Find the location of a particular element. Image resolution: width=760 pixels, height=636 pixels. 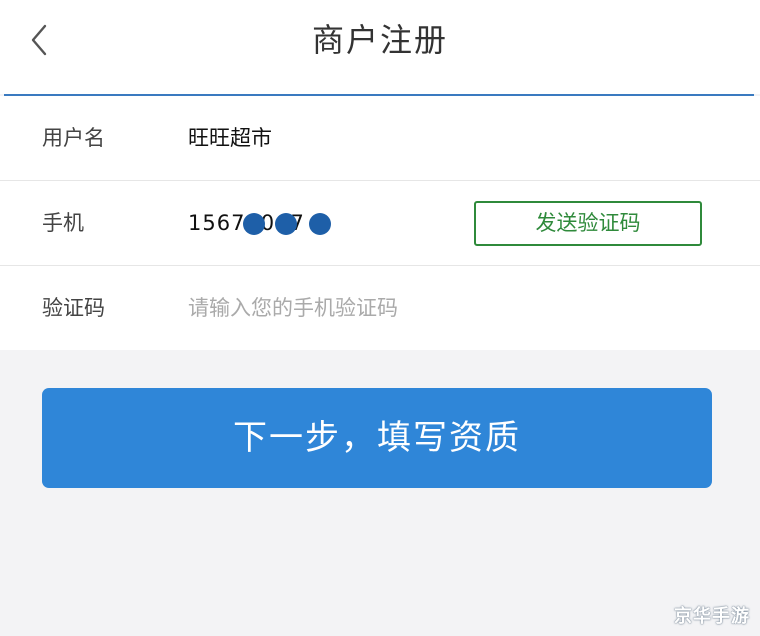

top-bar: 商户注册 is located at coordinates (380, 47).